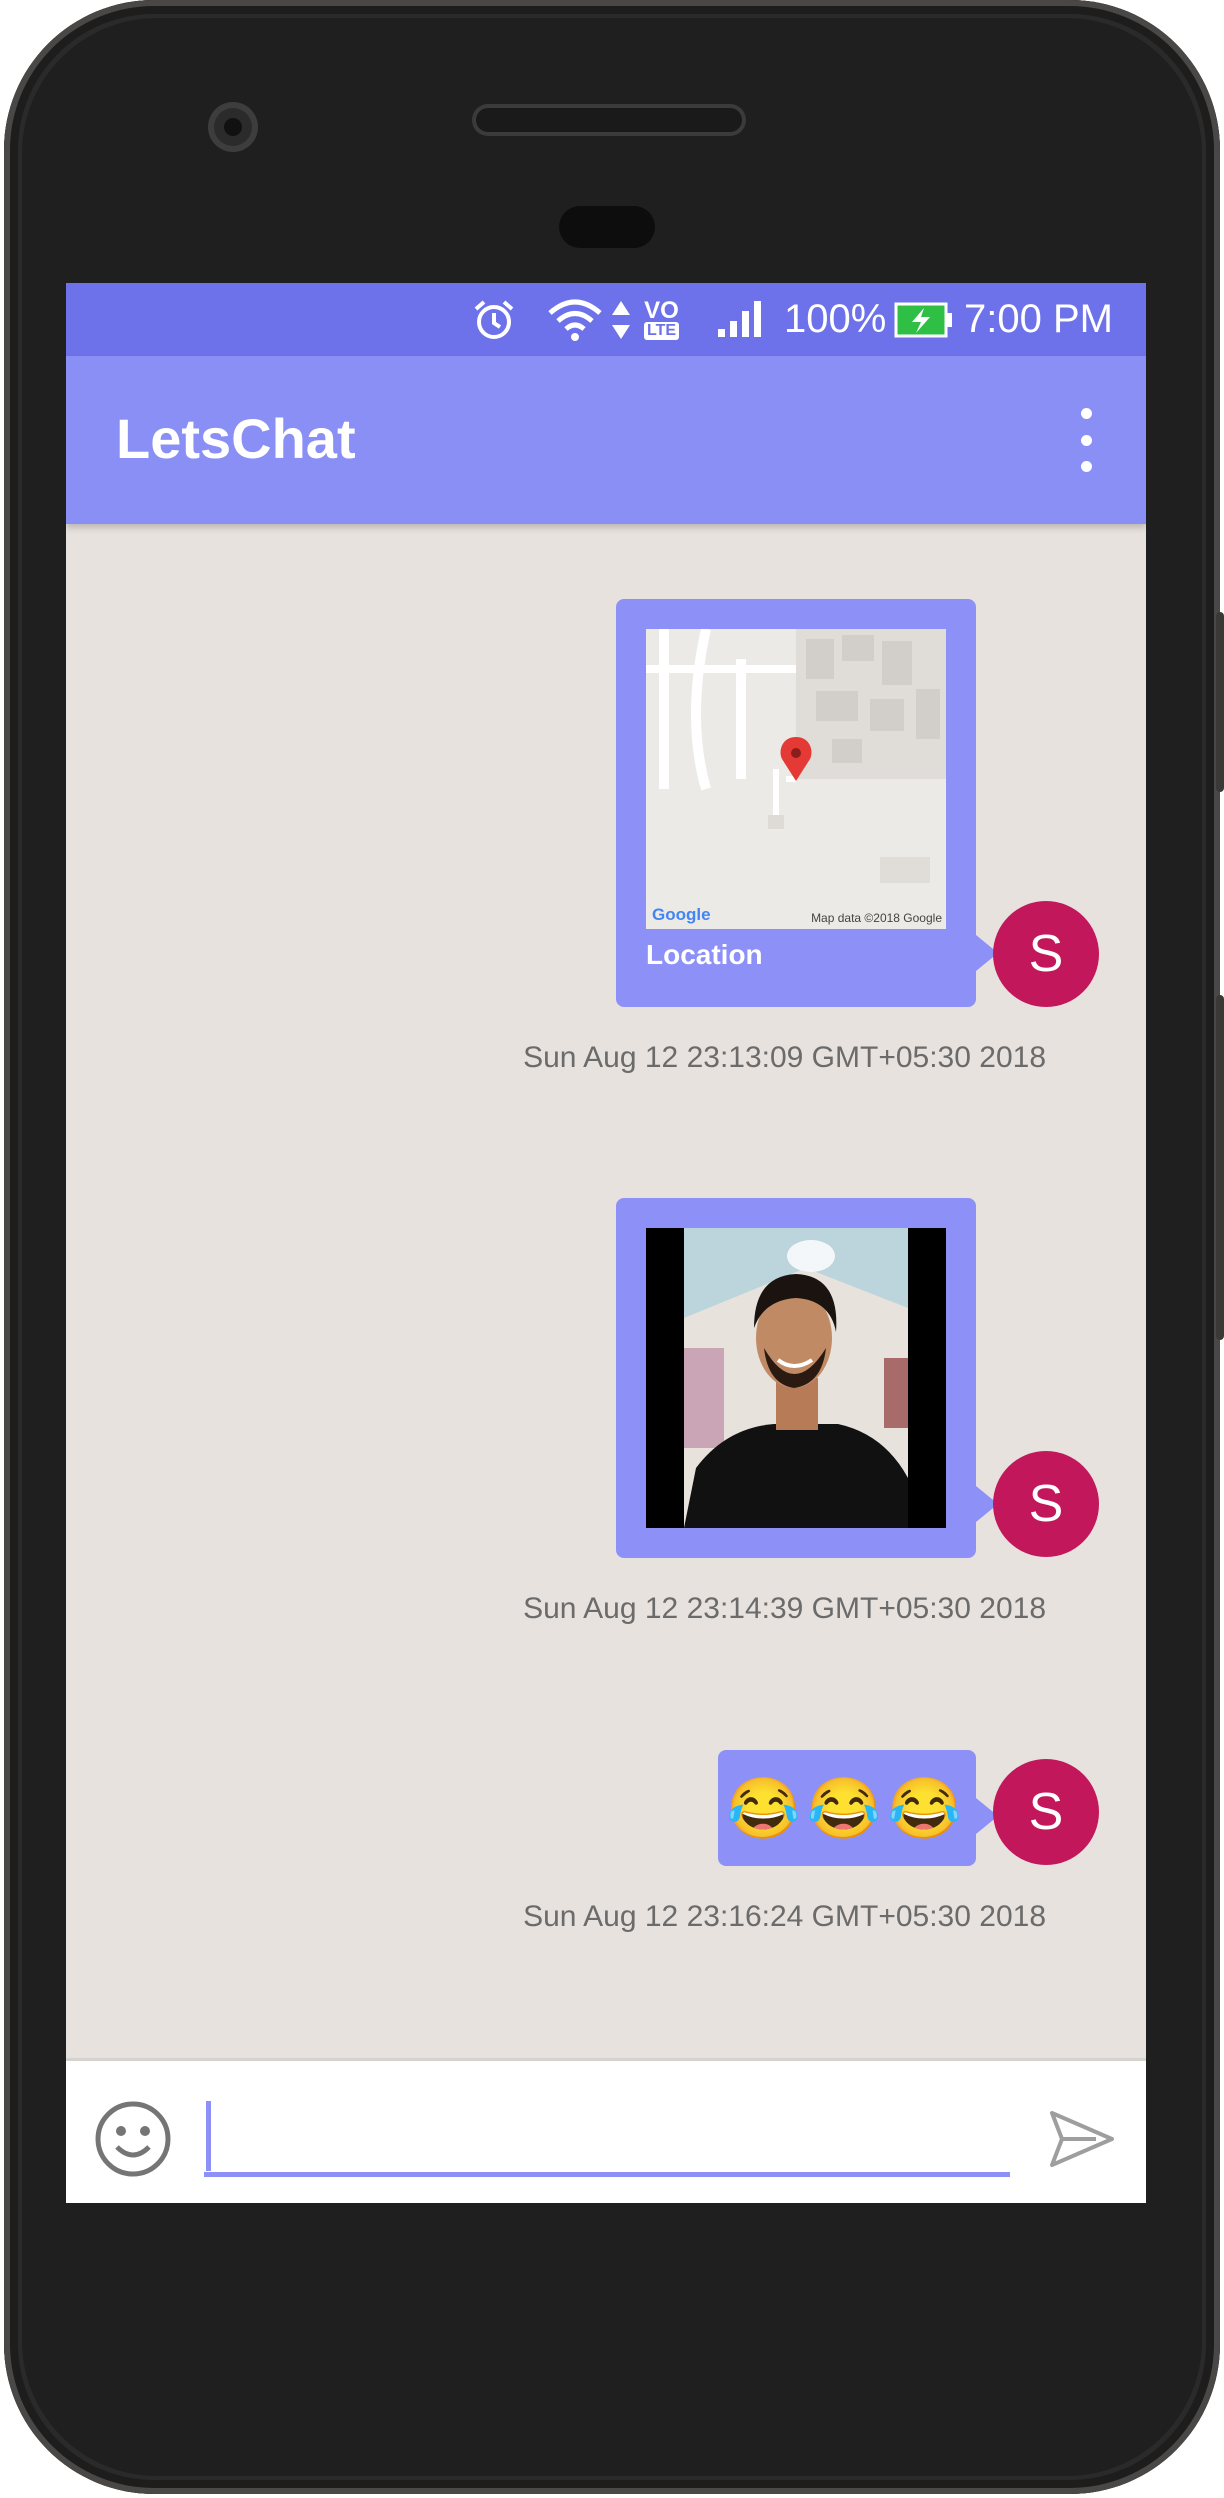 Image resolution: width=1224 pixels, height=2498 pixels. What do you see at coordinates (609, 120) in the screenshot?
I see `earpiece-speaker` at bounding box center [609, 120].